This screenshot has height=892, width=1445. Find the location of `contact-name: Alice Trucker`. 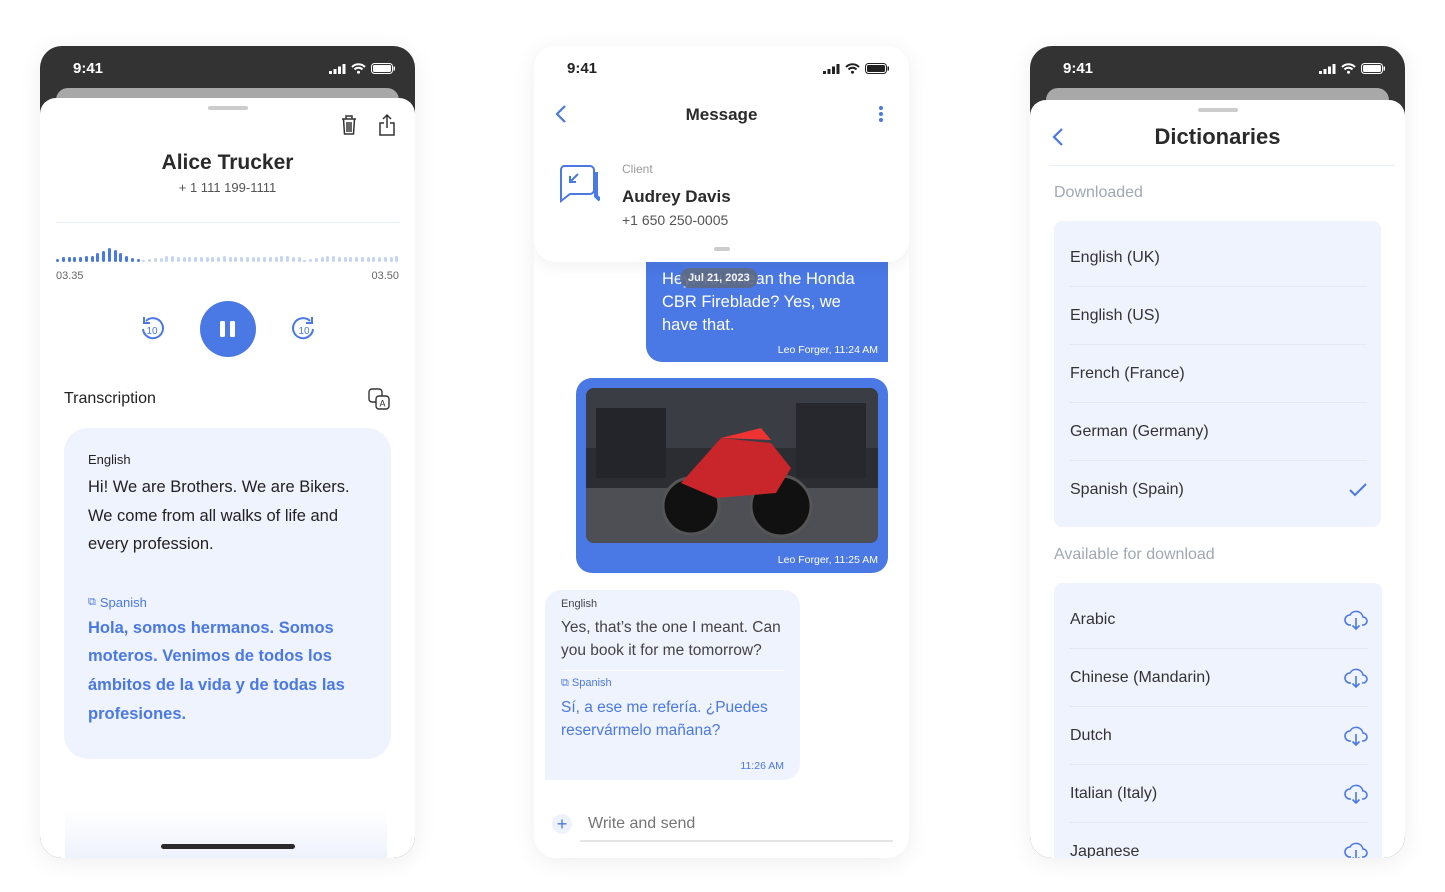

contact-name: Alice Trucker is located at coordinates (227, 162).